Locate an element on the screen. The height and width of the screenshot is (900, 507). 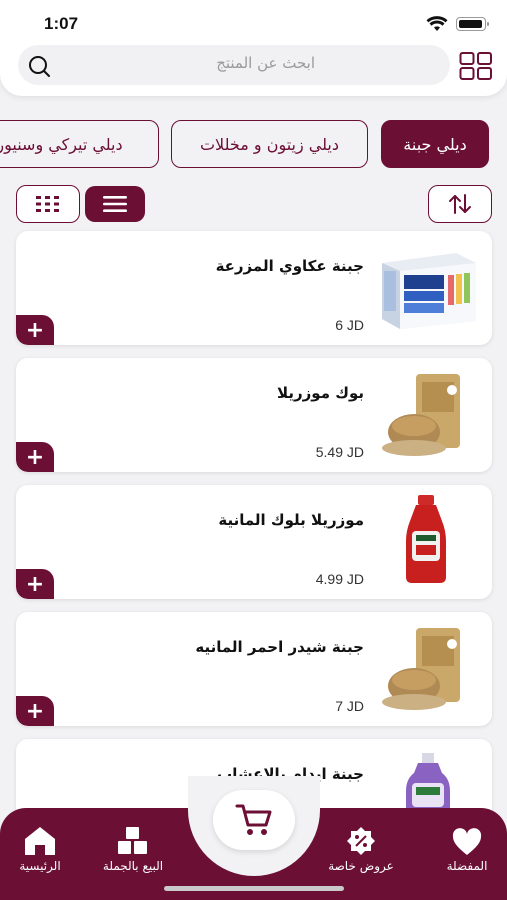
status-bar: 1:07 is located at coordinates (253, 22).